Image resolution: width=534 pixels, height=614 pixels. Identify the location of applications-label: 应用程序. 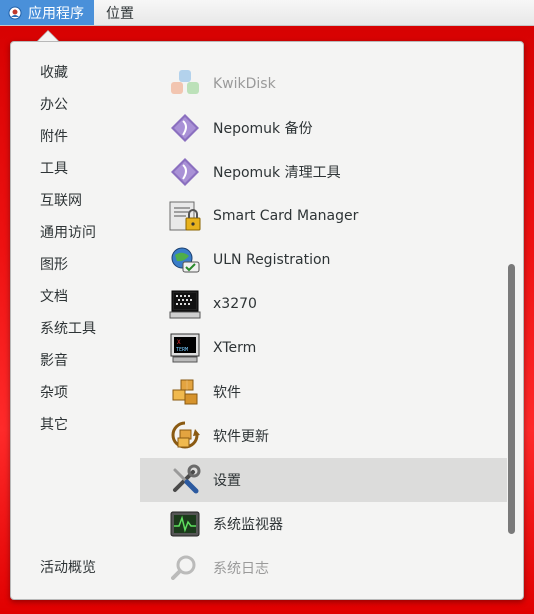
(56, 13).